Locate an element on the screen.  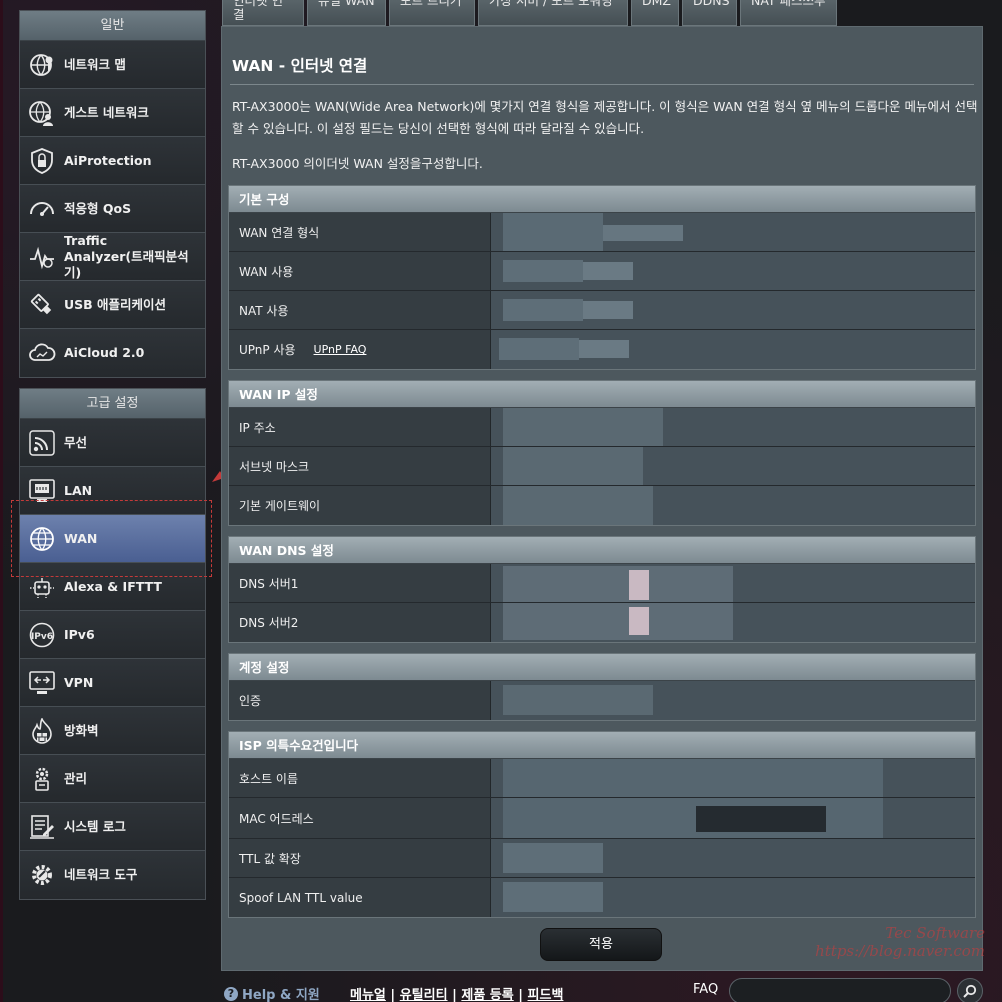
help-icon: ? is located at coordinates (231, 993).